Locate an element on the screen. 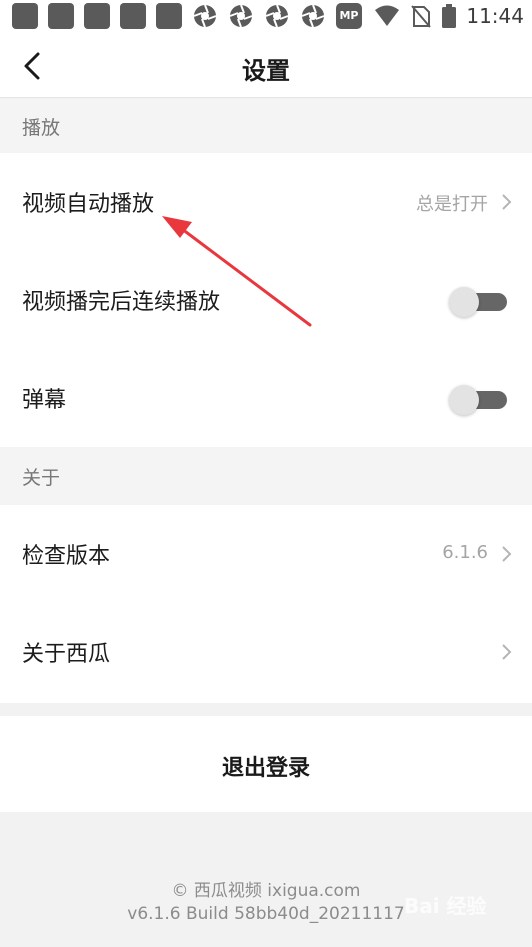 This screenshot has width=532, height=947. autoplay-row: 视频自动播放 总是打开 is located at coordinates (266, 202).